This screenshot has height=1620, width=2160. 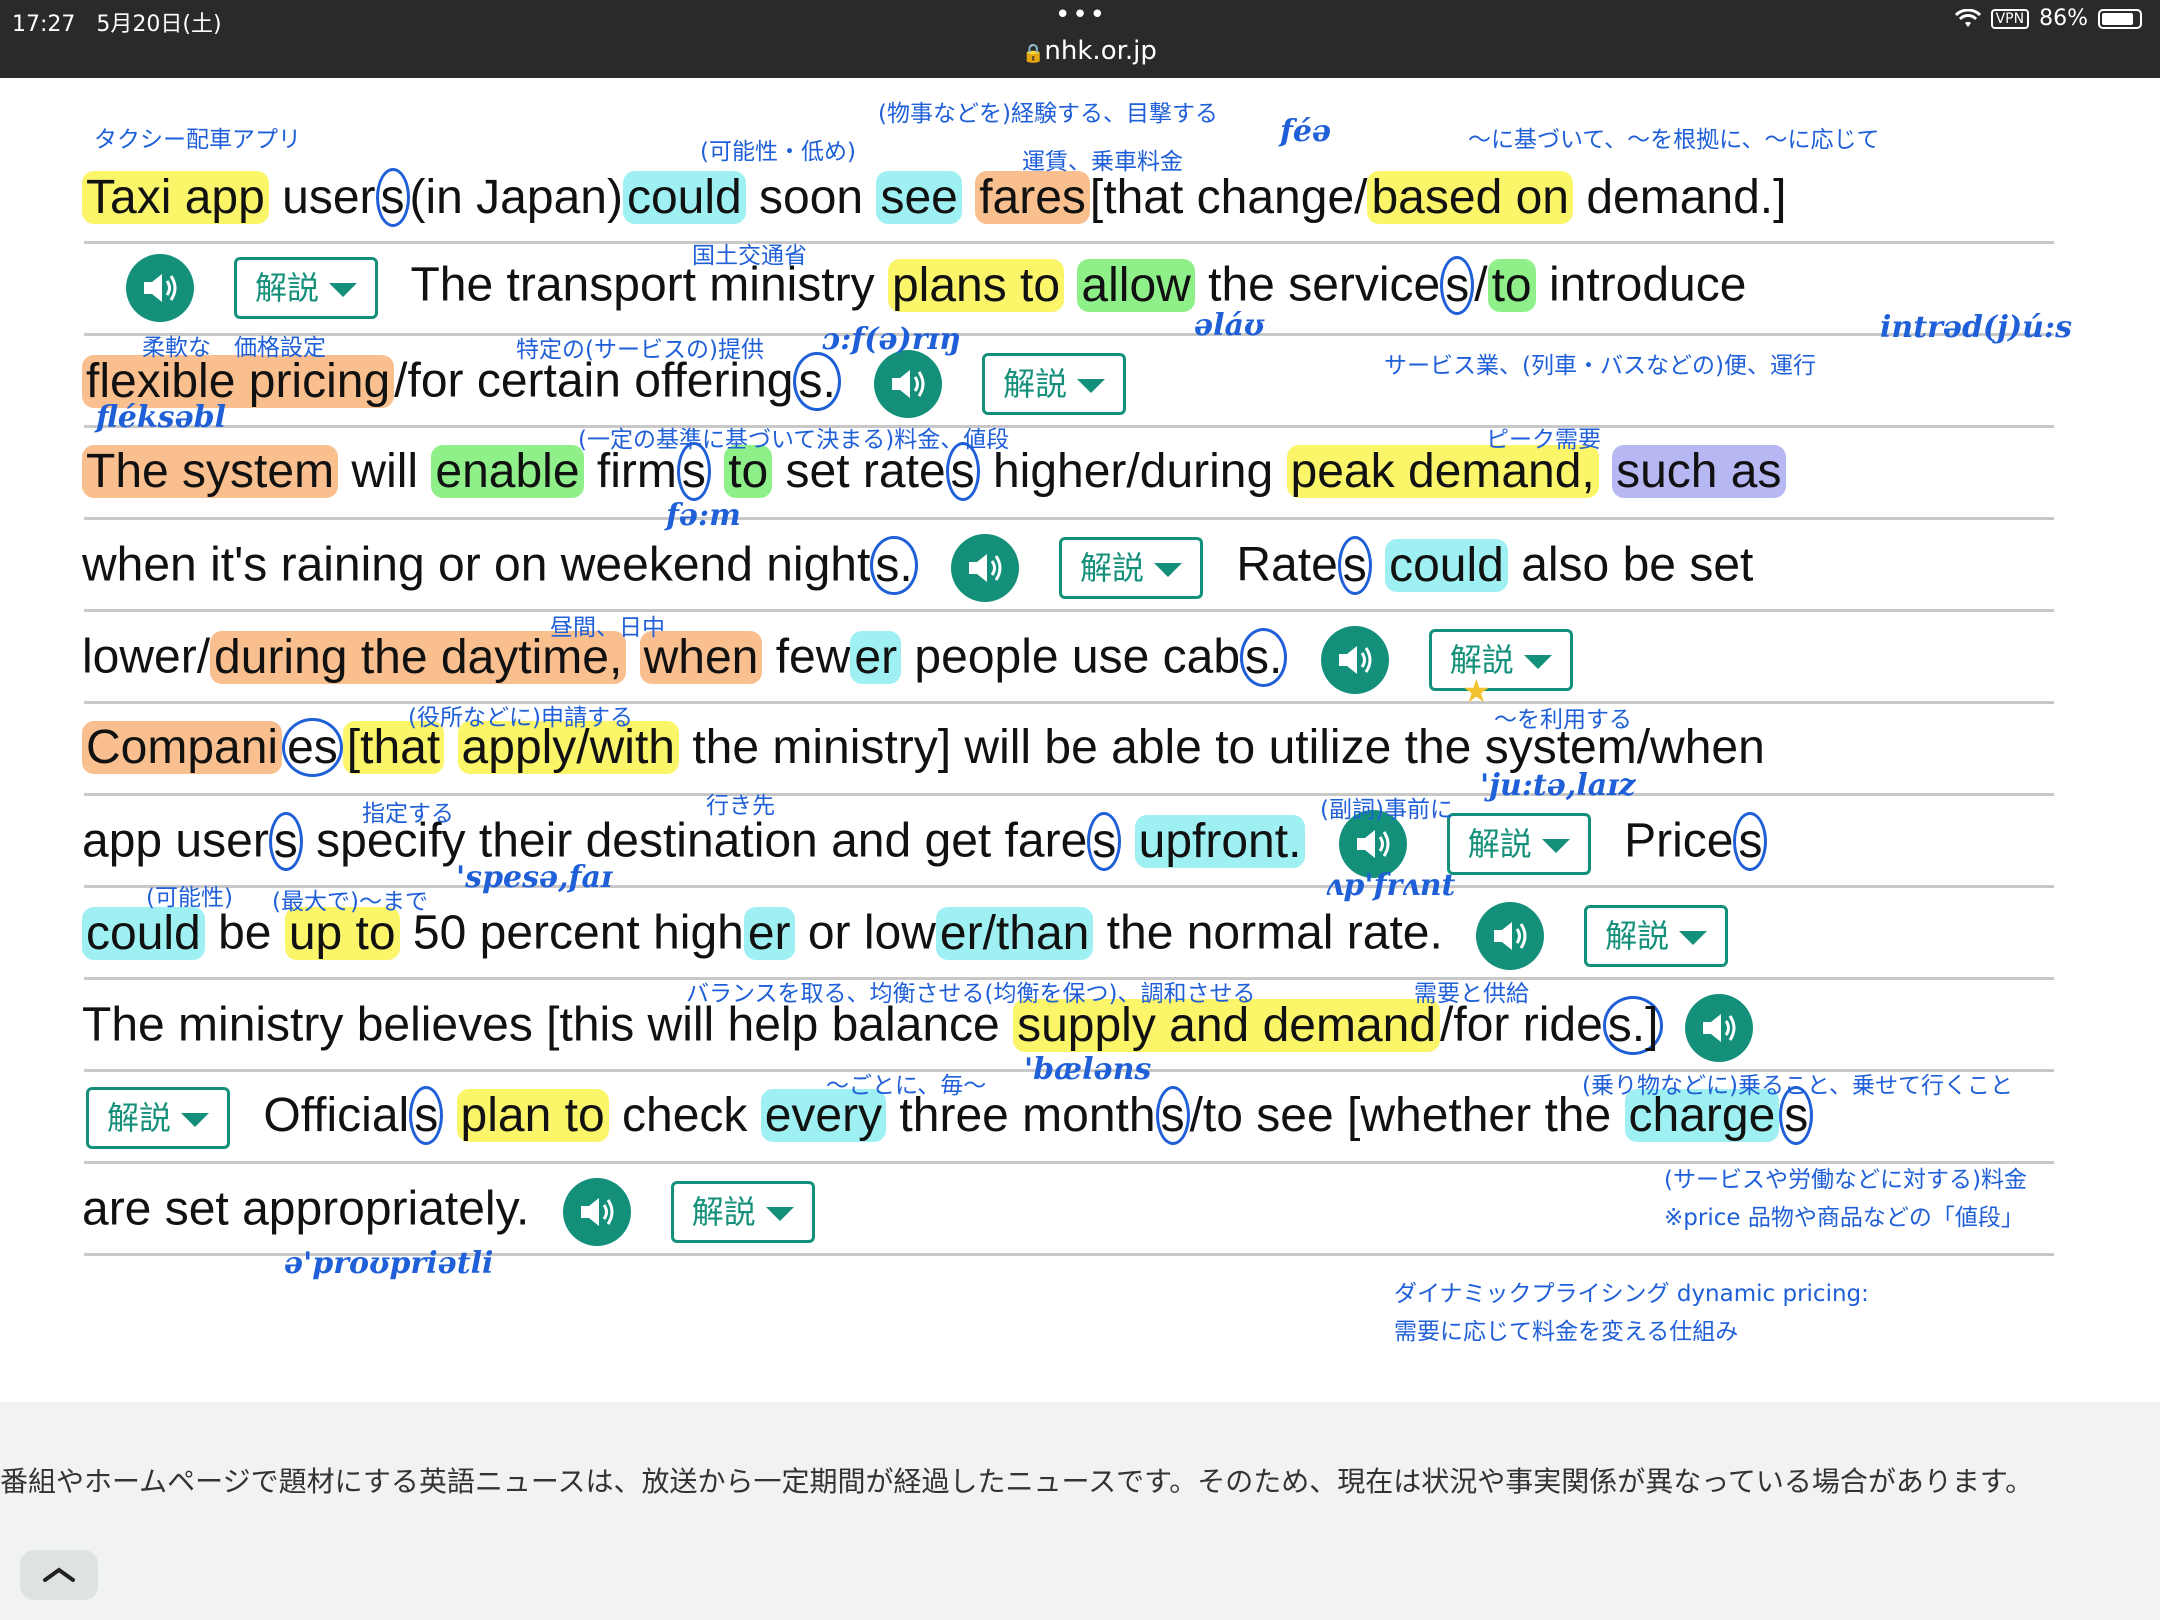 What do you see at coordinates (806, 657) in the screenshot?
I see `text: few` at bounding box center [806, 657].